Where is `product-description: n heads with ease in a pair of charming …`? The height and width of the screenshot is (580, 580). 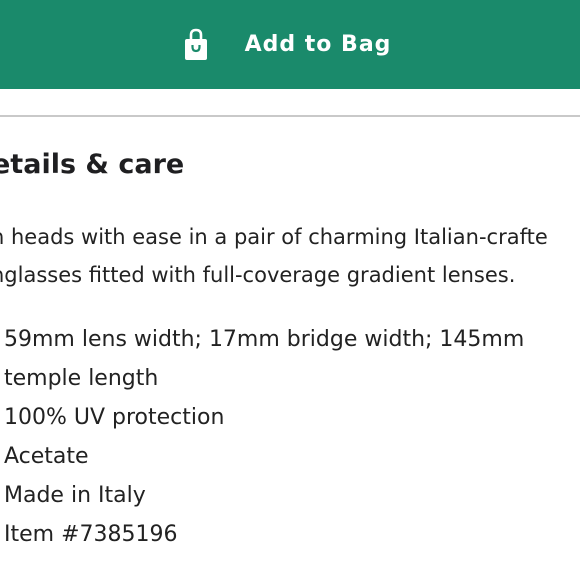 product-description: n heads with ease in a pair of charming … is located at coordinates (290, 256).